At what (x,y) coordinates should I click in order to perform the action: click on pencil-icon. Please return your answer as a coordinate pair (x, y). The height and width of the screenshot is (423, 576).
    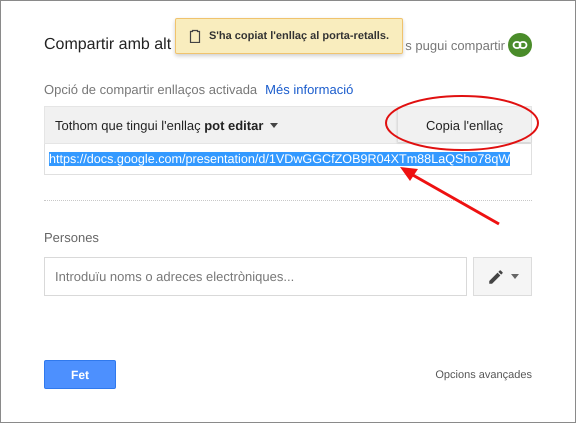
    Looking at the image, I should click on (495, 277).